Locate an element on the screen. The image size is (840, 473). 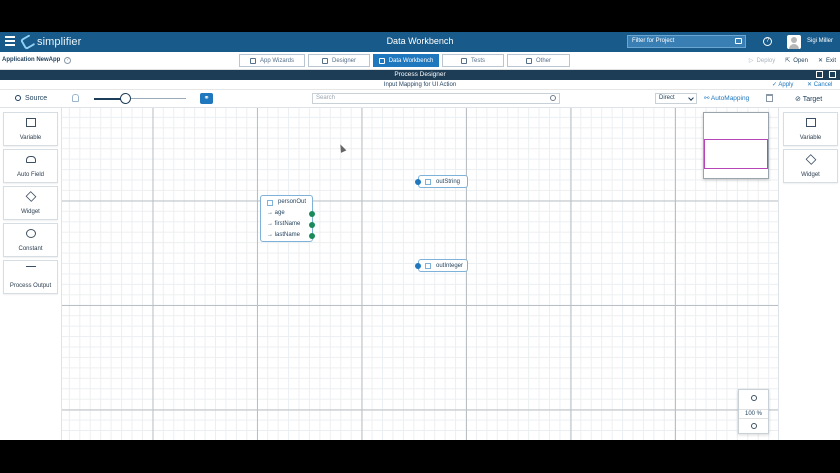
deploy-button: ▷ Deploy is located at coordinates (762, 61).